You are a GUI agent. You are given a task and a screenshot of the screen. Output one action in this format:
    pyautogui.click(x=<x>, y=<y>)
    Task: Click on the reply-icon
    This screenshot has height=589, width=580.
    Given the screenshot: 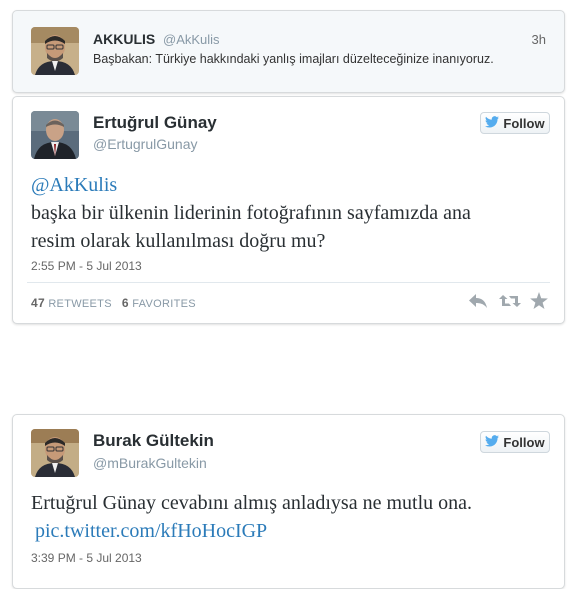 What is the action you would take?
    pyautogui.click(x=478, y=303)
    